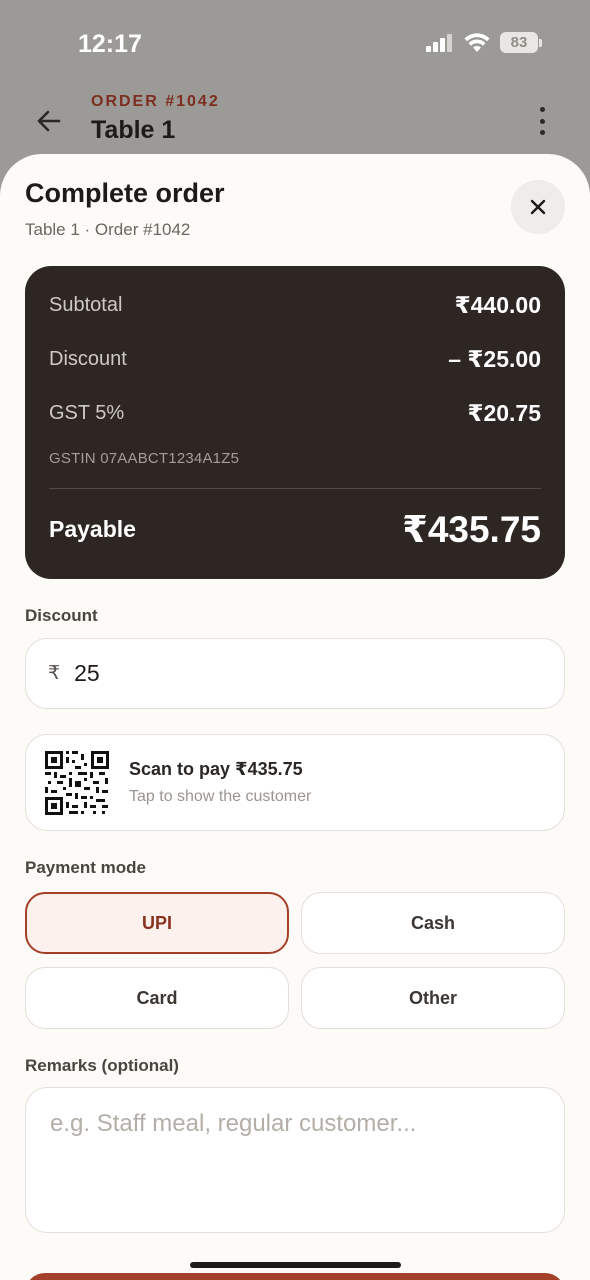 This screenshot has width=590, height=1280. I want to click on subtotal-label: Subtotal, so click(86, 305).